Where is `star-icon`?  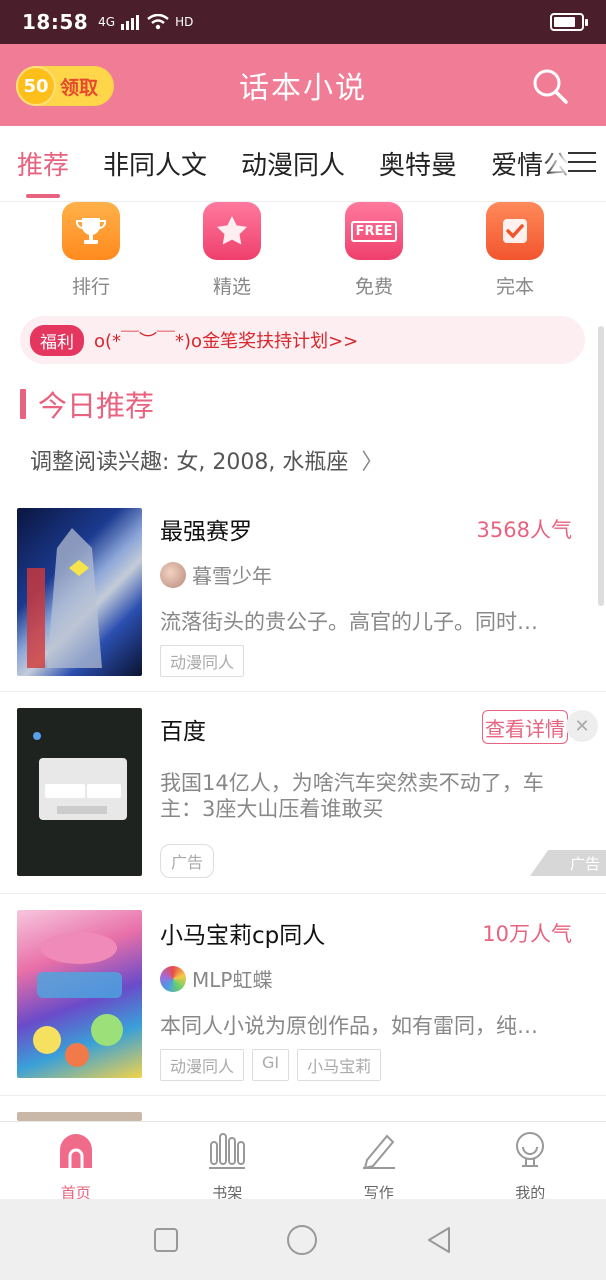 star-icon is located at coordinates (232, 231).